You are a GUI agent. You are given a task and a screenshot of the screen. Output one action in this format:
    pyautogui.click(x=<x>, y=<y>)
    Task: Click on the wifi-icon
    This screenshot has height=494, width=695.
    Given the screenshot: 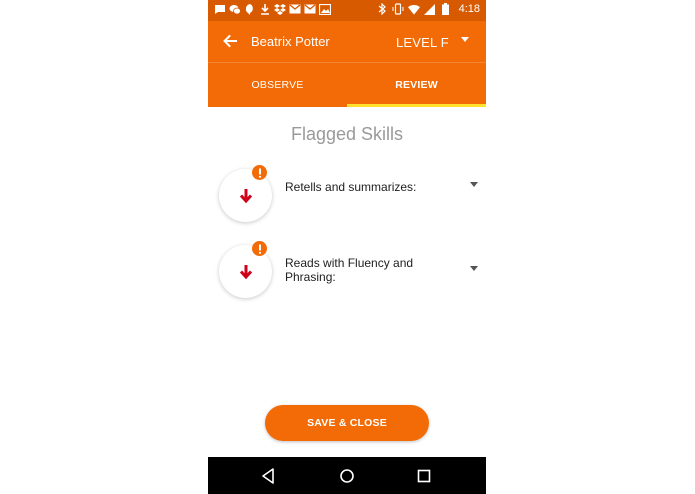 What is the action you would take?
    pyautogui.click(x=413, y=9)
    